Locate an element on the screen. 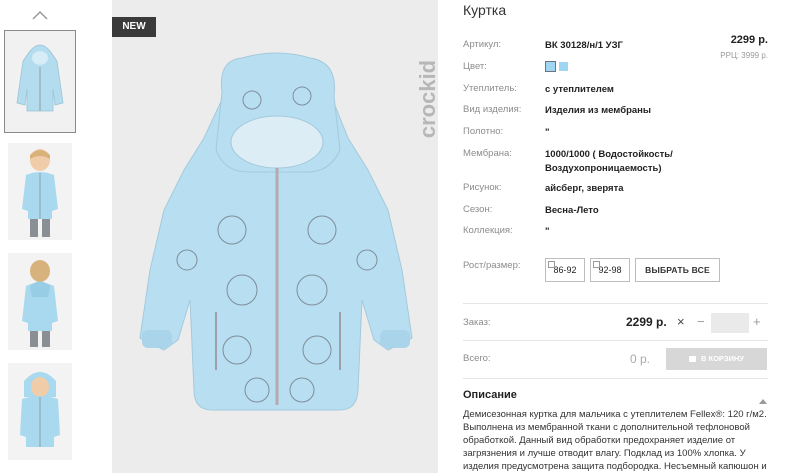  thumbnail-3-model-back is located at coordinates (40, 301).